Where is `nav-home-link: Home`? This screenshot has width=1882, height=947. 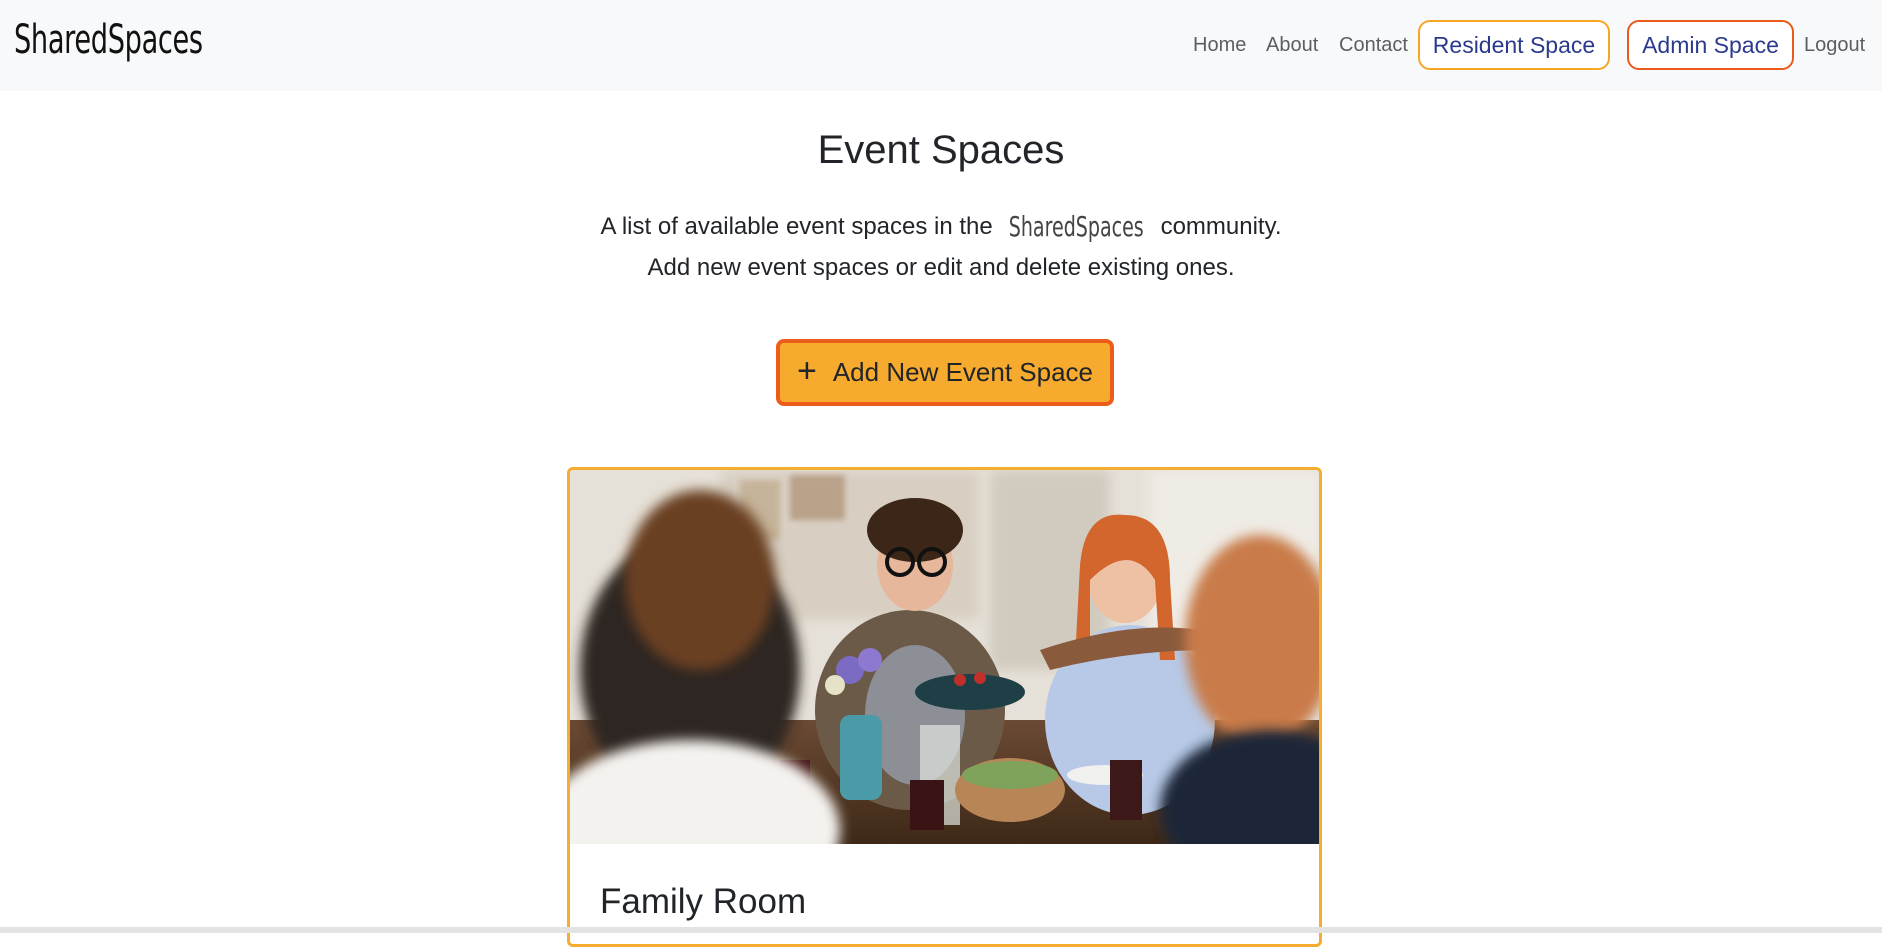 nav-home-link: Home is located at coordinates (1219, 45).